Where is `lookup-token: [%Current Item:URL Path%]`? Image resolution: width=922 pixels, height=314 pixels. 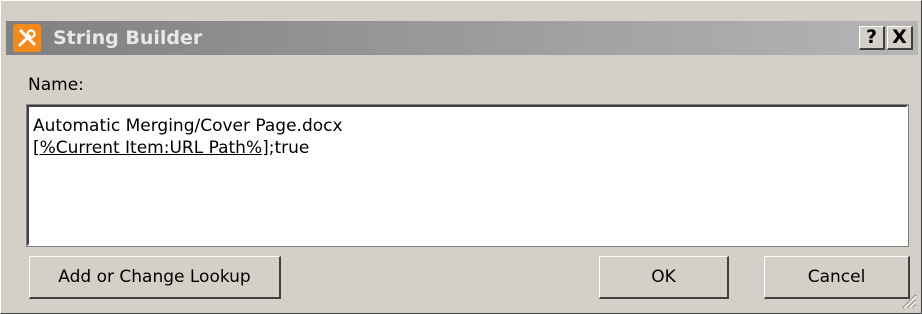 lookup-token: [%Current Item:URL Path%] is located at coordinates (151, 148).